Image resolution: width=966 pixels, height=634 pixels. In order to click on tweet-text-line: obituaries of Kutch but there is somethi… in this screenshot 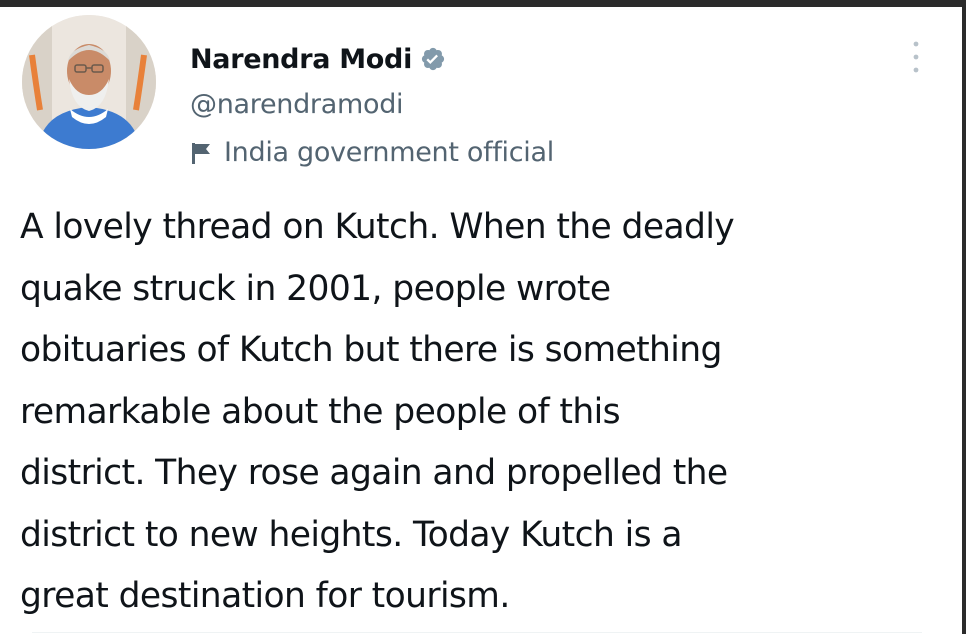, I will do `click(371, 350)`.